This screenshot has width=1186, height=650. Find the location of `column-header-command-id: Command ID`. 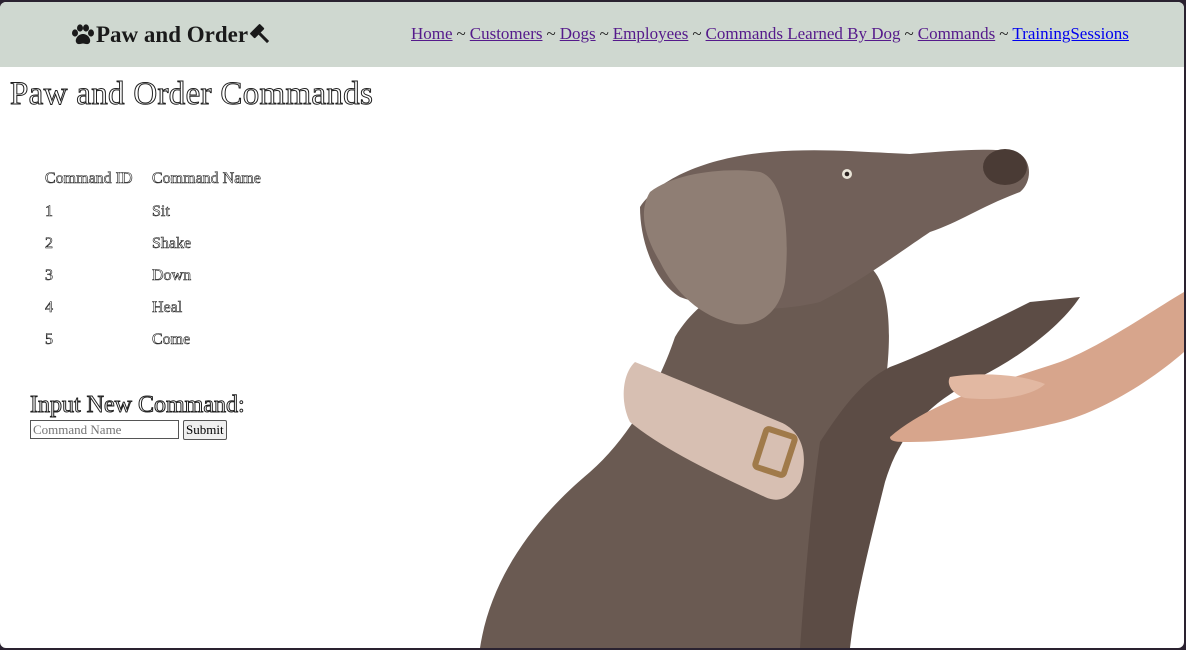

column-header-command-id: Command ID is located at coordinates (89, 179).